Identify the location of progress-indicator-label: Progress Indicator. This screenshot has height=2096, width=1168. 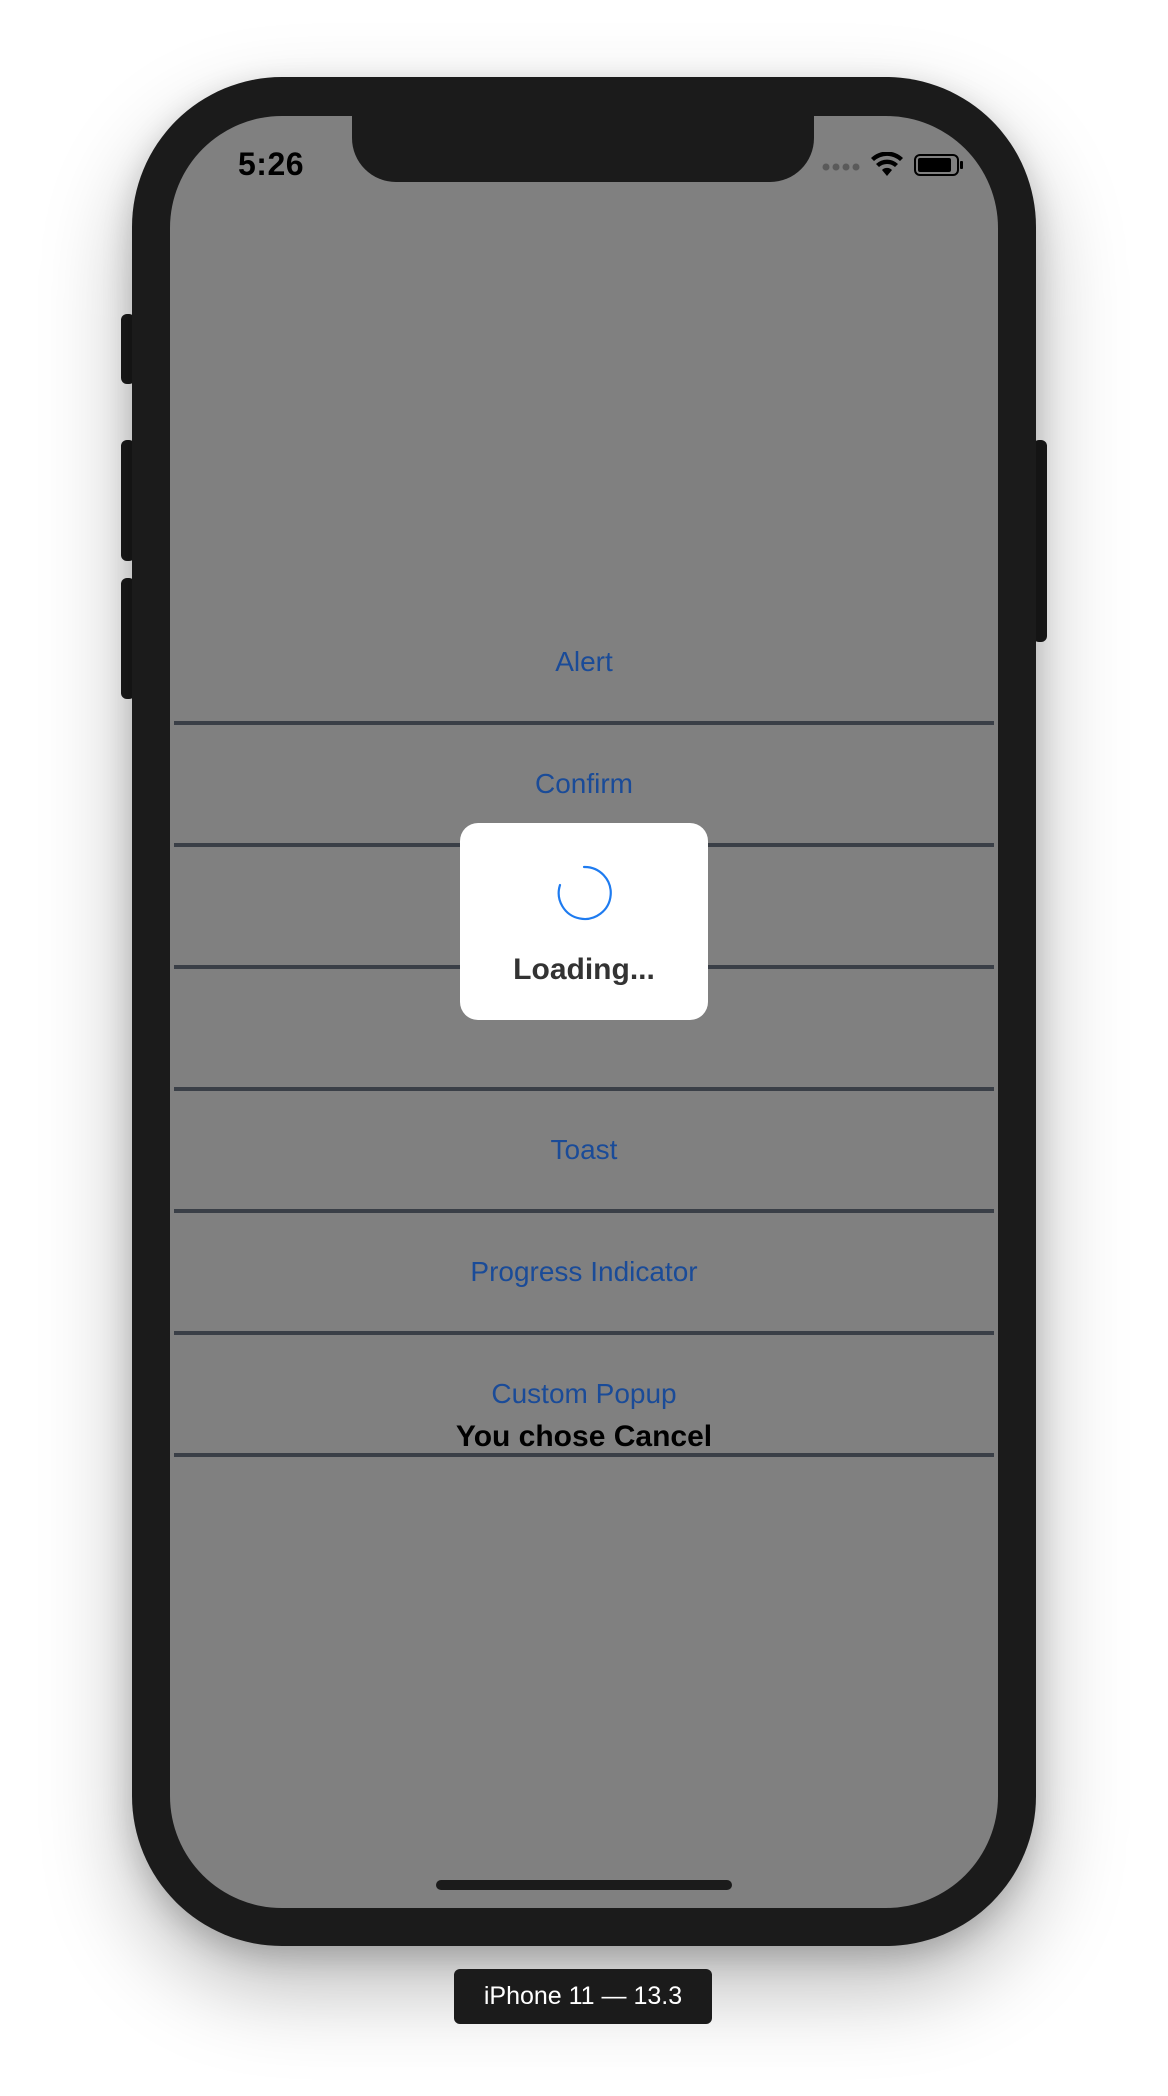
(584, 1271).